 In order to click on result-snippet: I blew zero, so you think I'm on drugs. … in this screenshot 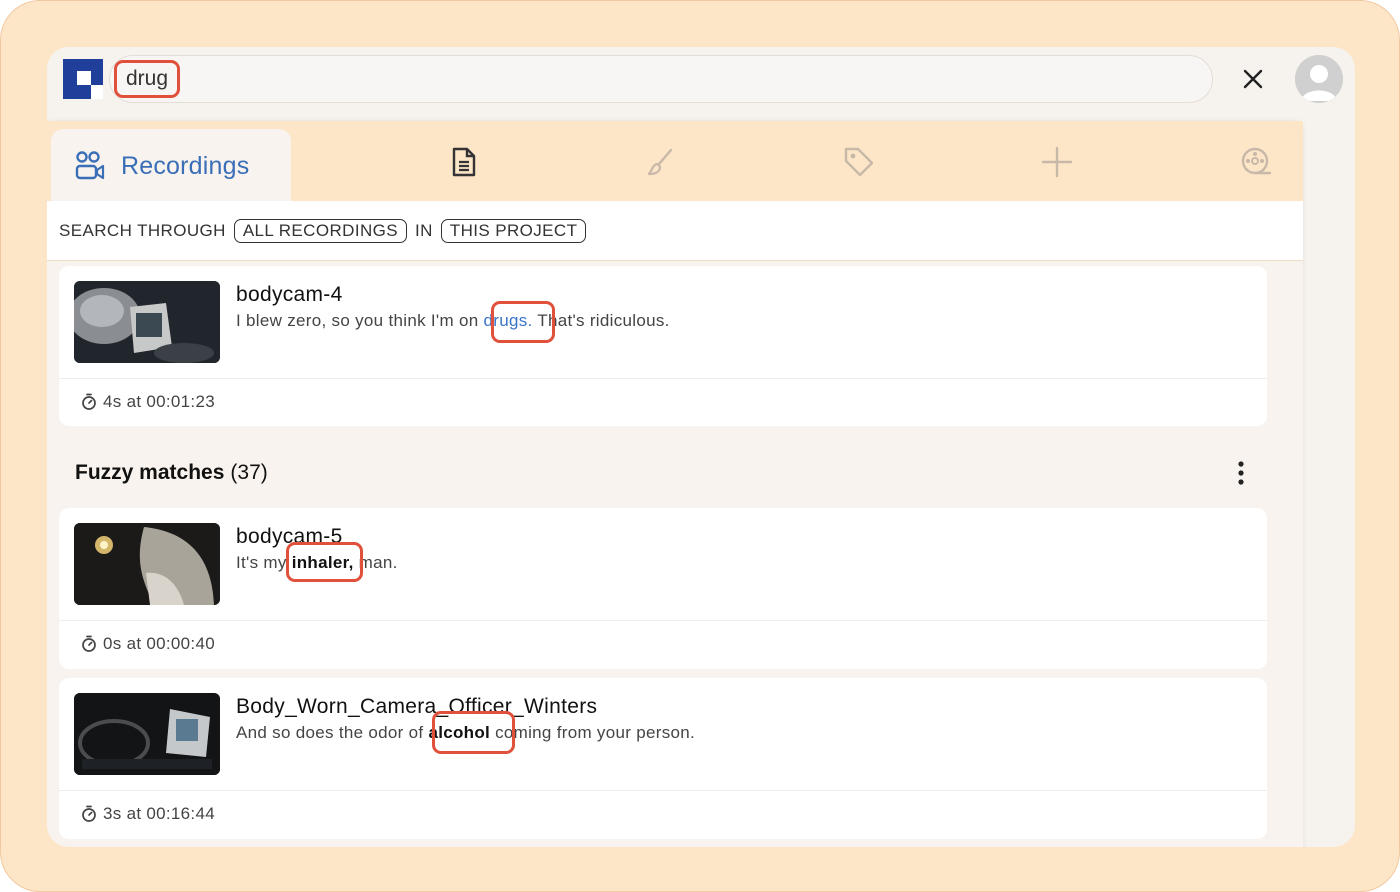, I will do `click(453, 321)`.